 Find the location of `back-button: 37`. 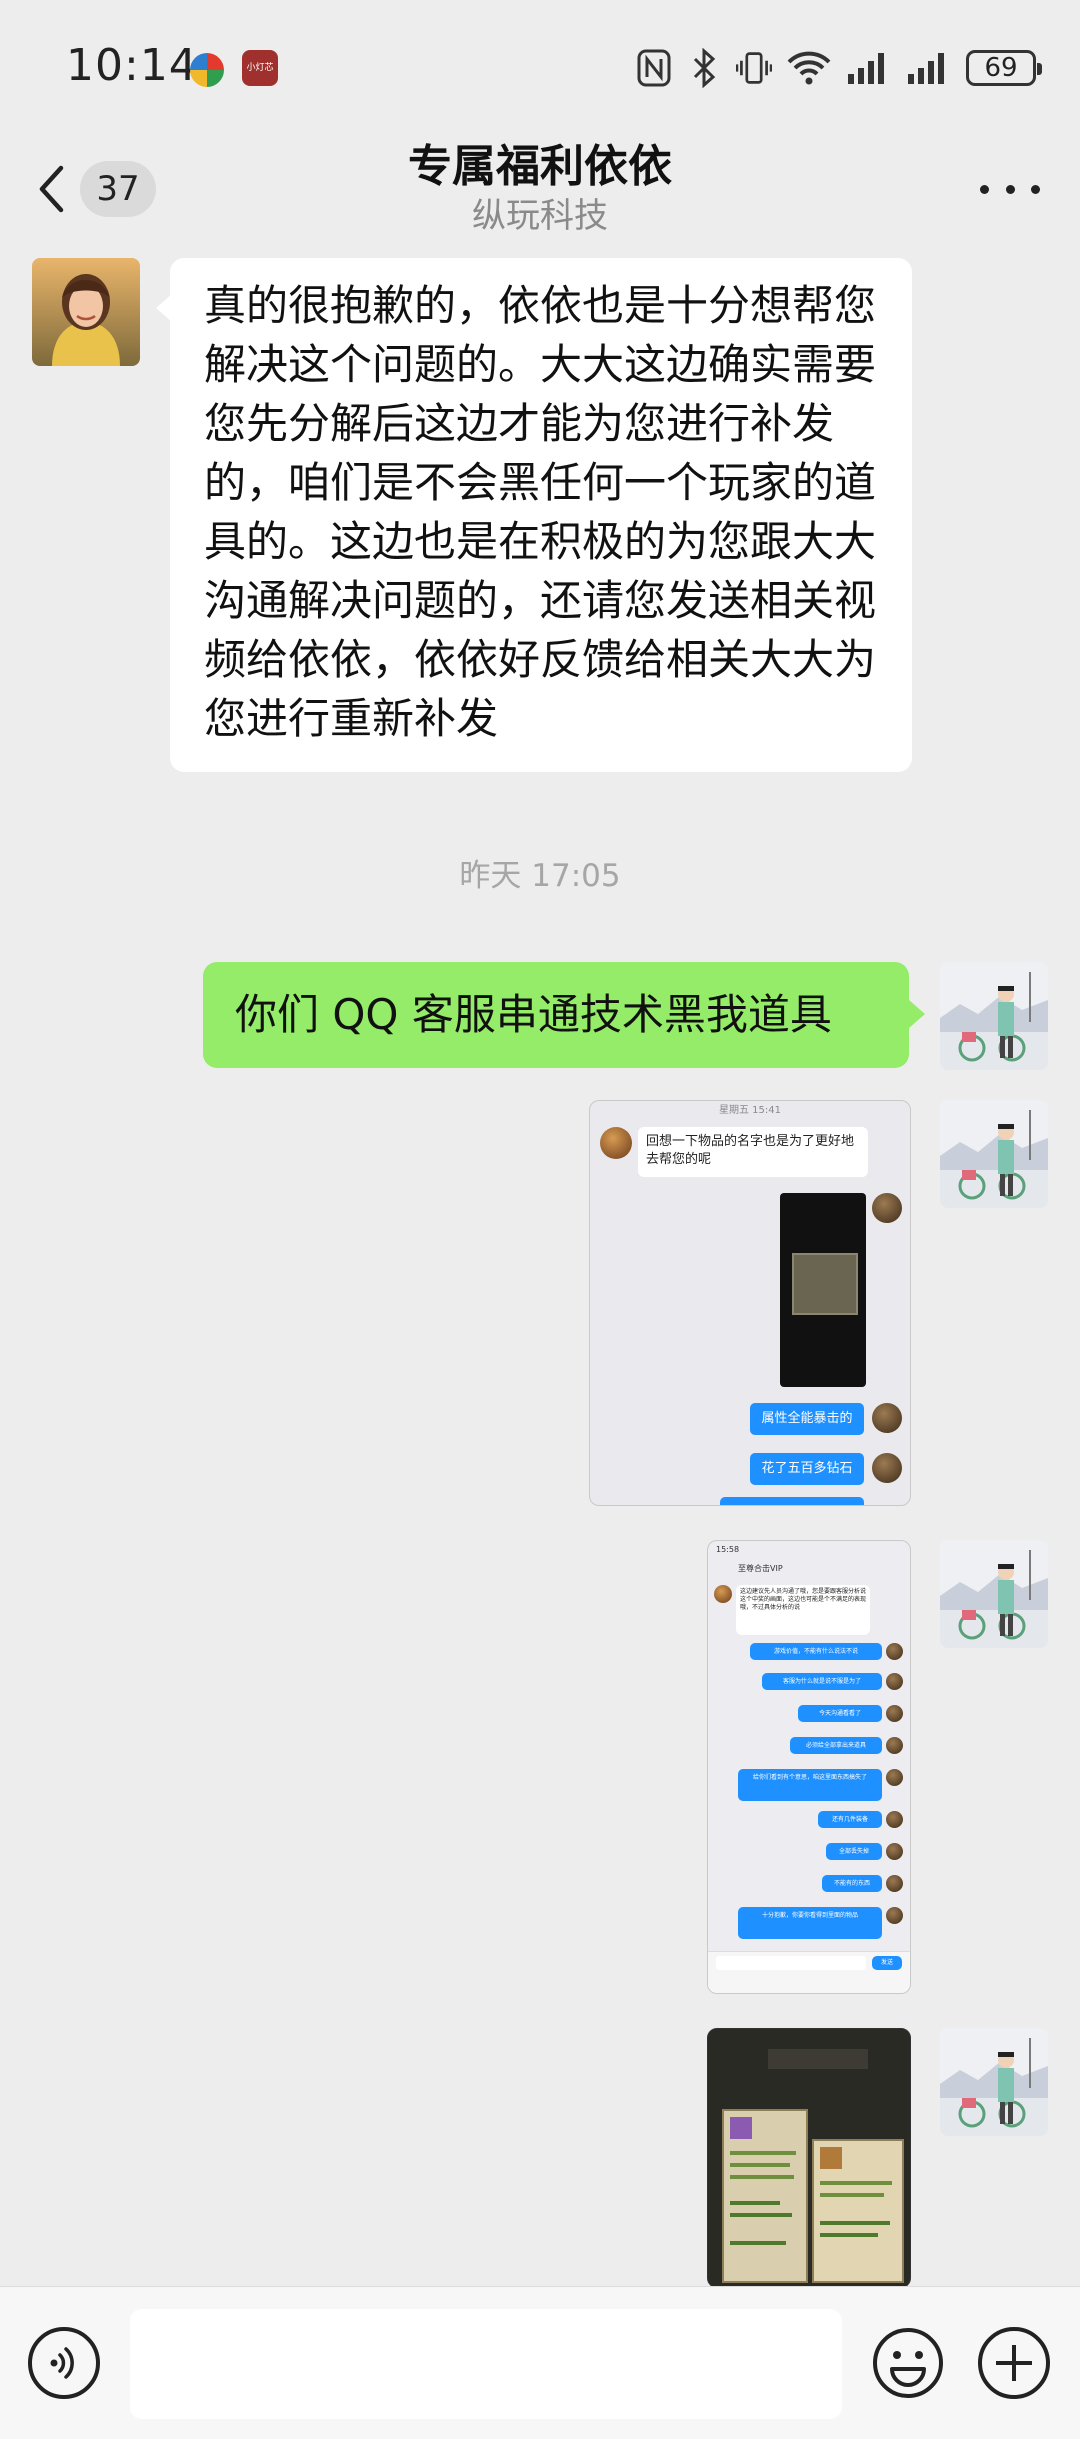

back-button: 37 is located at coordinates (96, 189).